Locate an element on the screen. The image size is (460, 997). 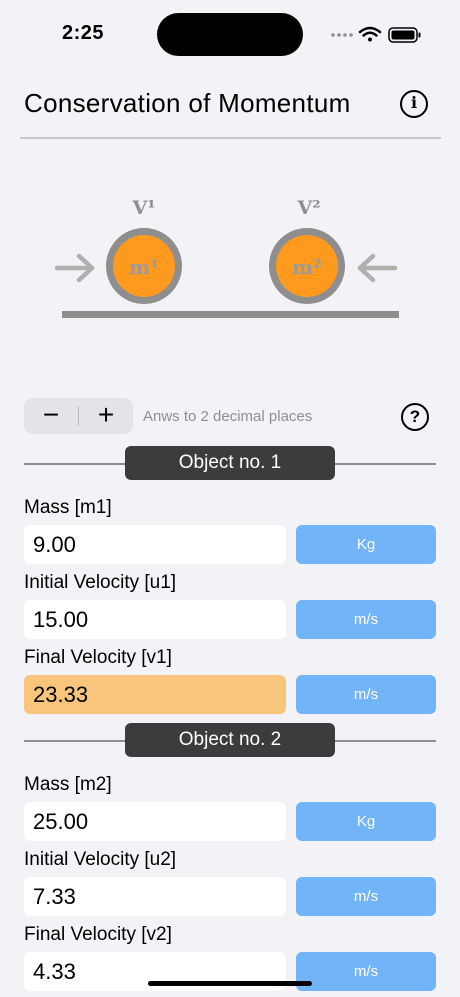
mass-2-ball: m² is located at coordinates (307, 266).